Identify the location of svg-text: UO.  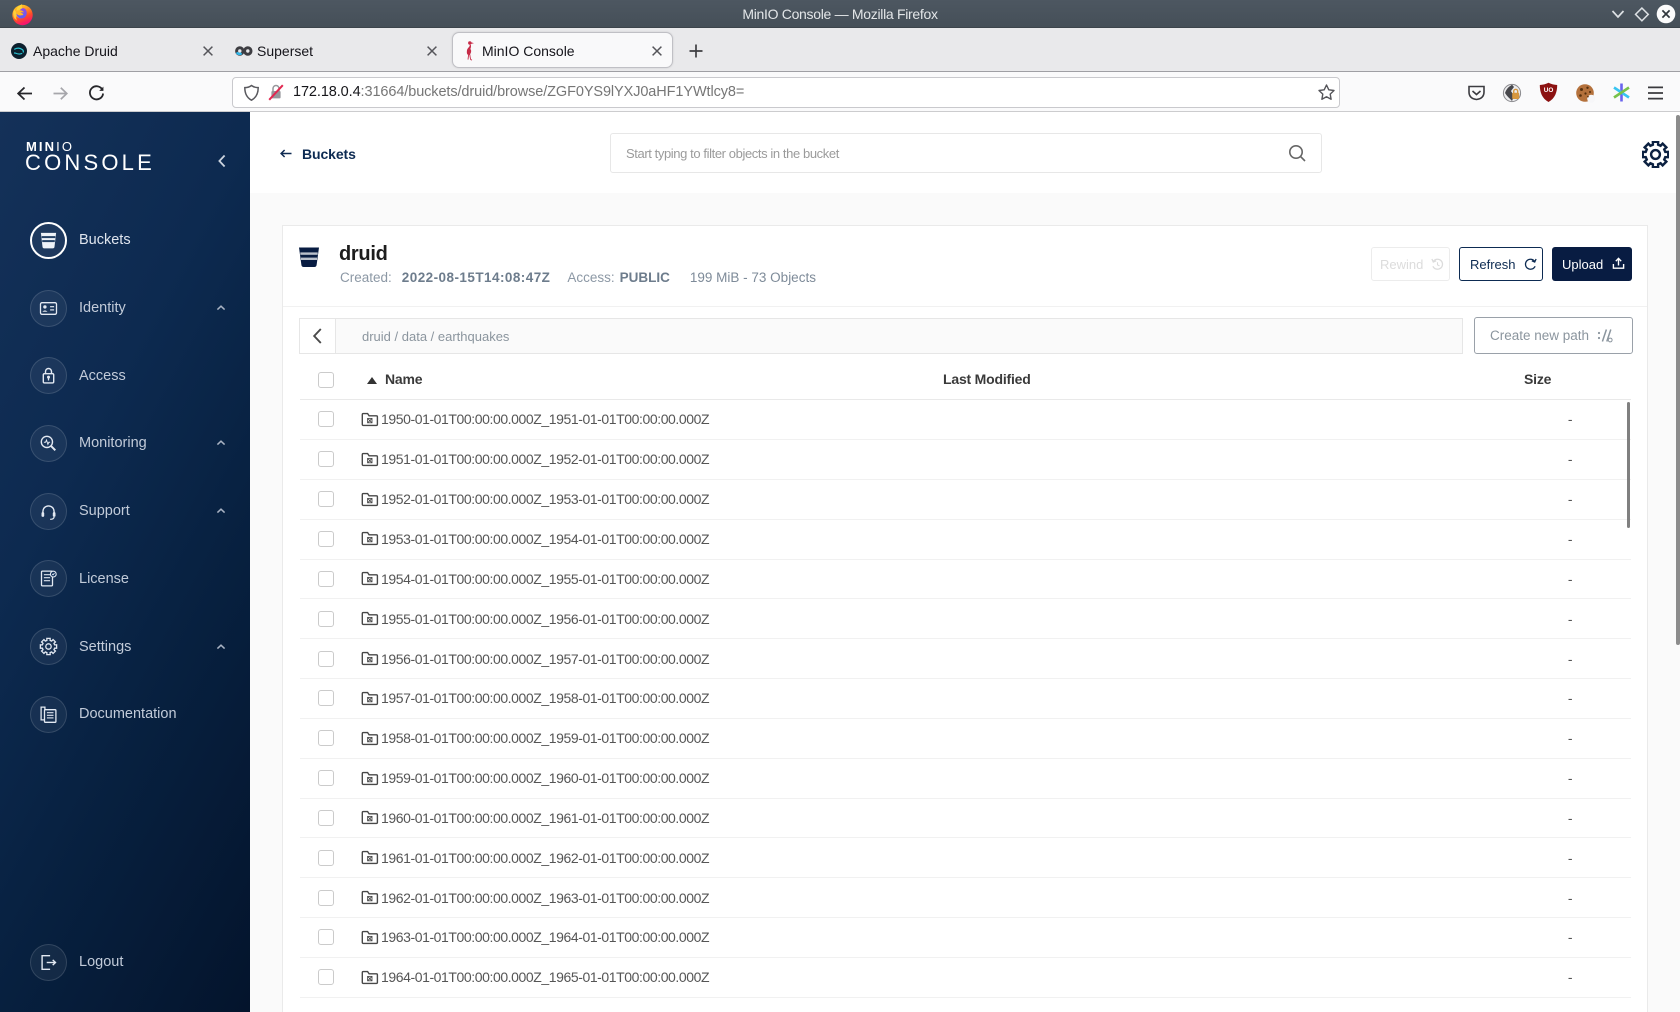
(1549, 90).